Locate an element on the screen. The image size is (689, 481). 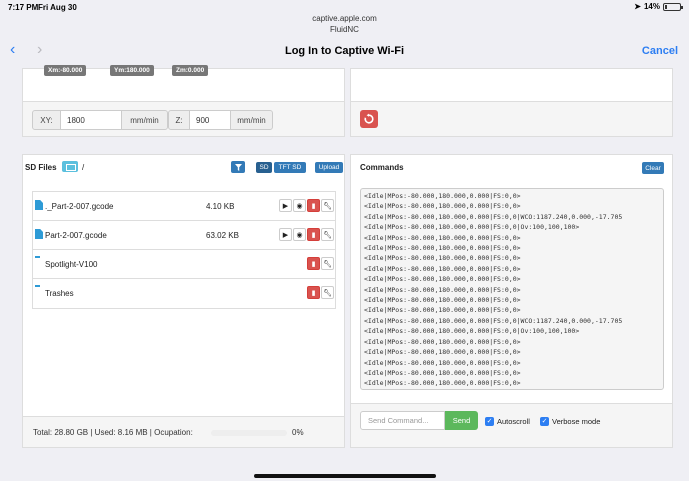
filter-icon is located at coordinates (238, 167).